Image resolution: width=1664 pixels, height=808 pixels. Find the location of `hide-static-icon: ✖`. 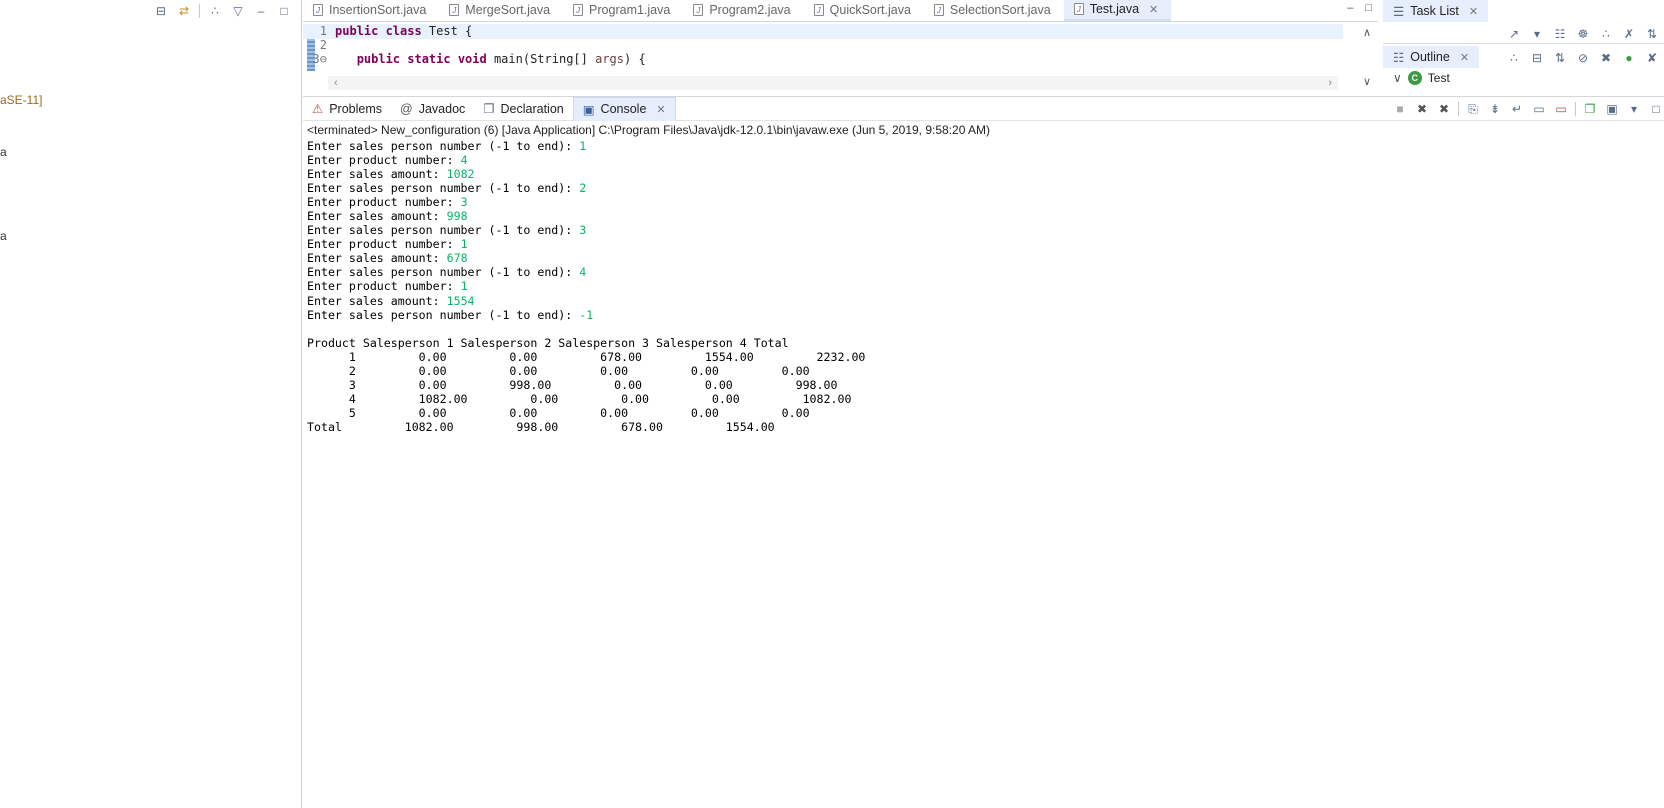

hide-static-icon: ✖ is located at coordinates (1606, 58).